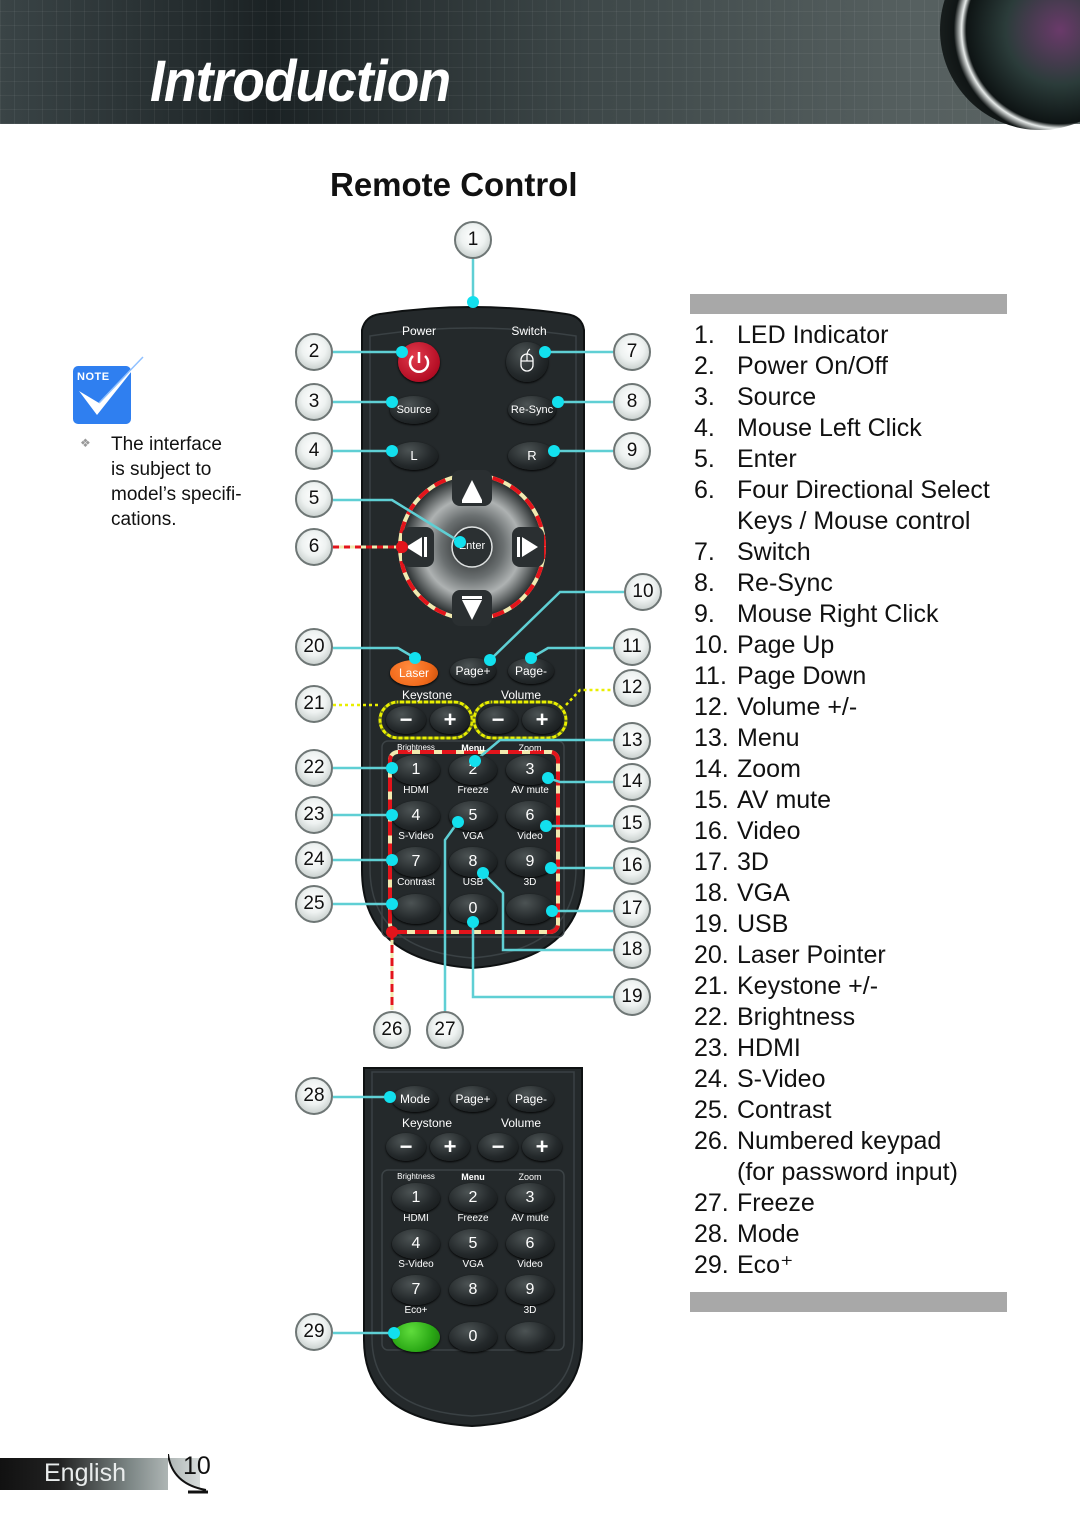 This screenshot has width=1080, height=1532. I want to click on keystone-label: Keystone, so click(427, 695).